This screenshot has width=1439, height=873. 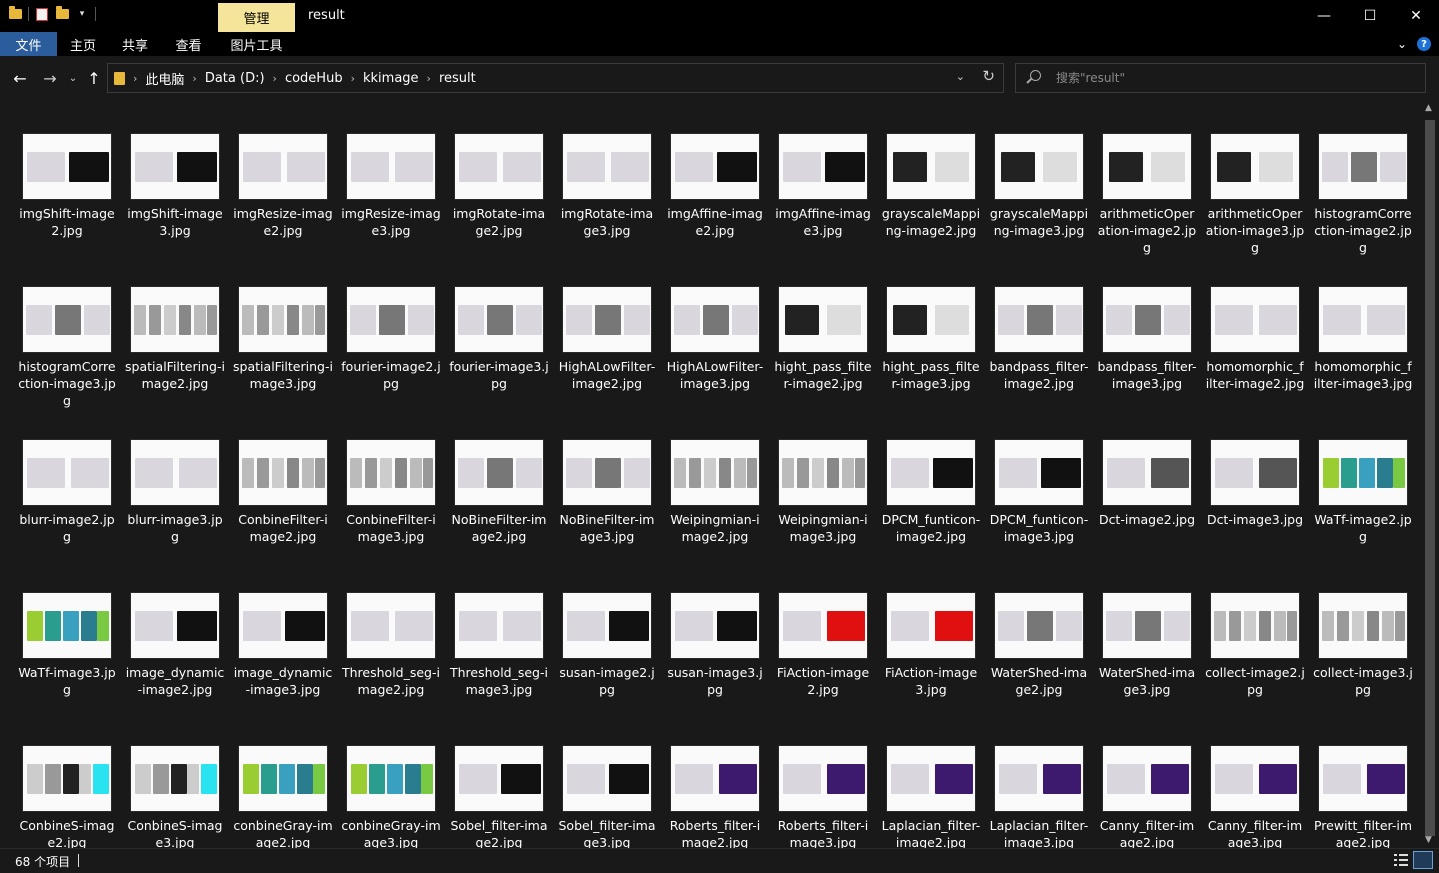 I want to click on file-item: Roberts_filter-image2.jpg, so click(x=715, y=796).